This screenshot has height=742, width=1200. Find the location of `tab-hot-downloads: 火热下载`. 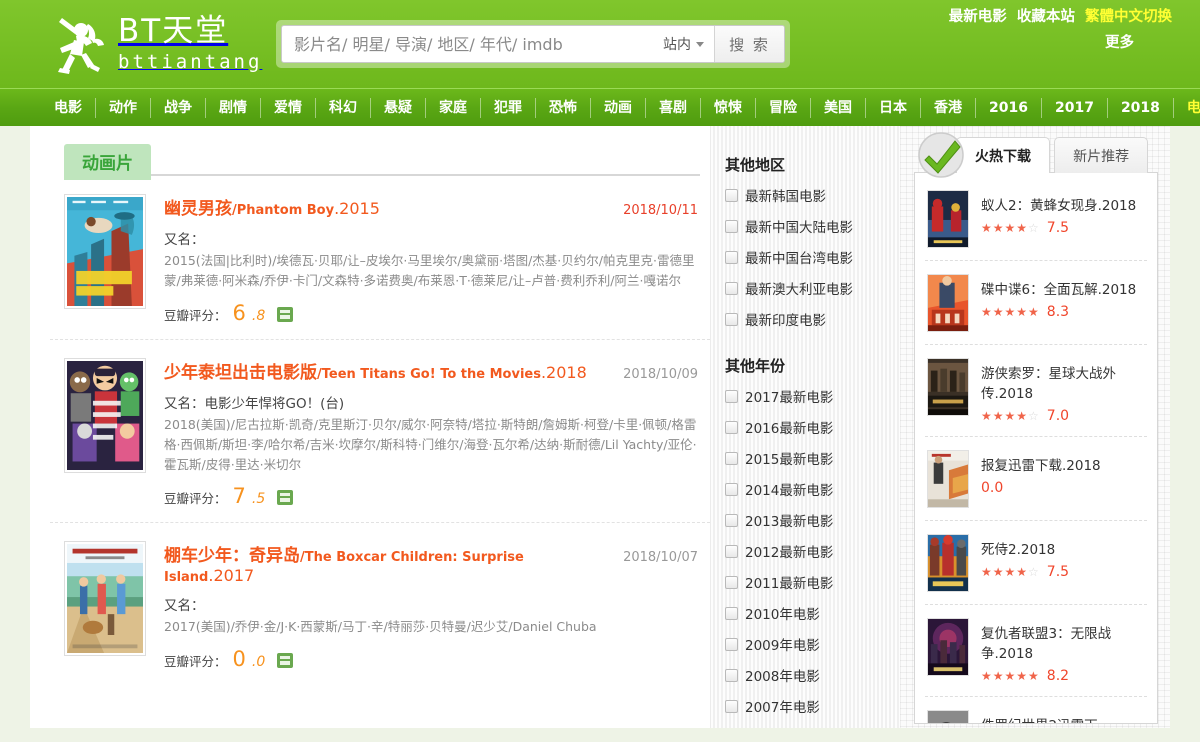

tab-hot-downloads: 火热下载 is located at coordinates (1003, 155).